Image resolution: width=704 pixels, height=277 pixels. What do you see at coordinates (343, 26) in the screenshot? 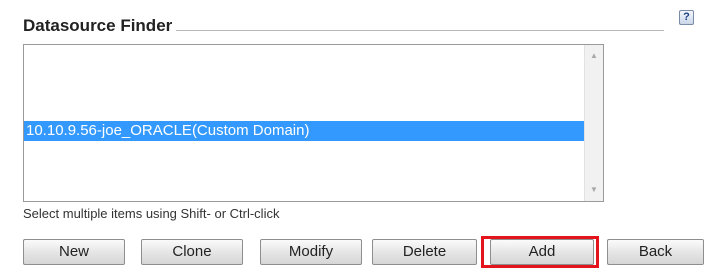
I see `panel-header: Datasource Finder` at bounding box center [343, 26].